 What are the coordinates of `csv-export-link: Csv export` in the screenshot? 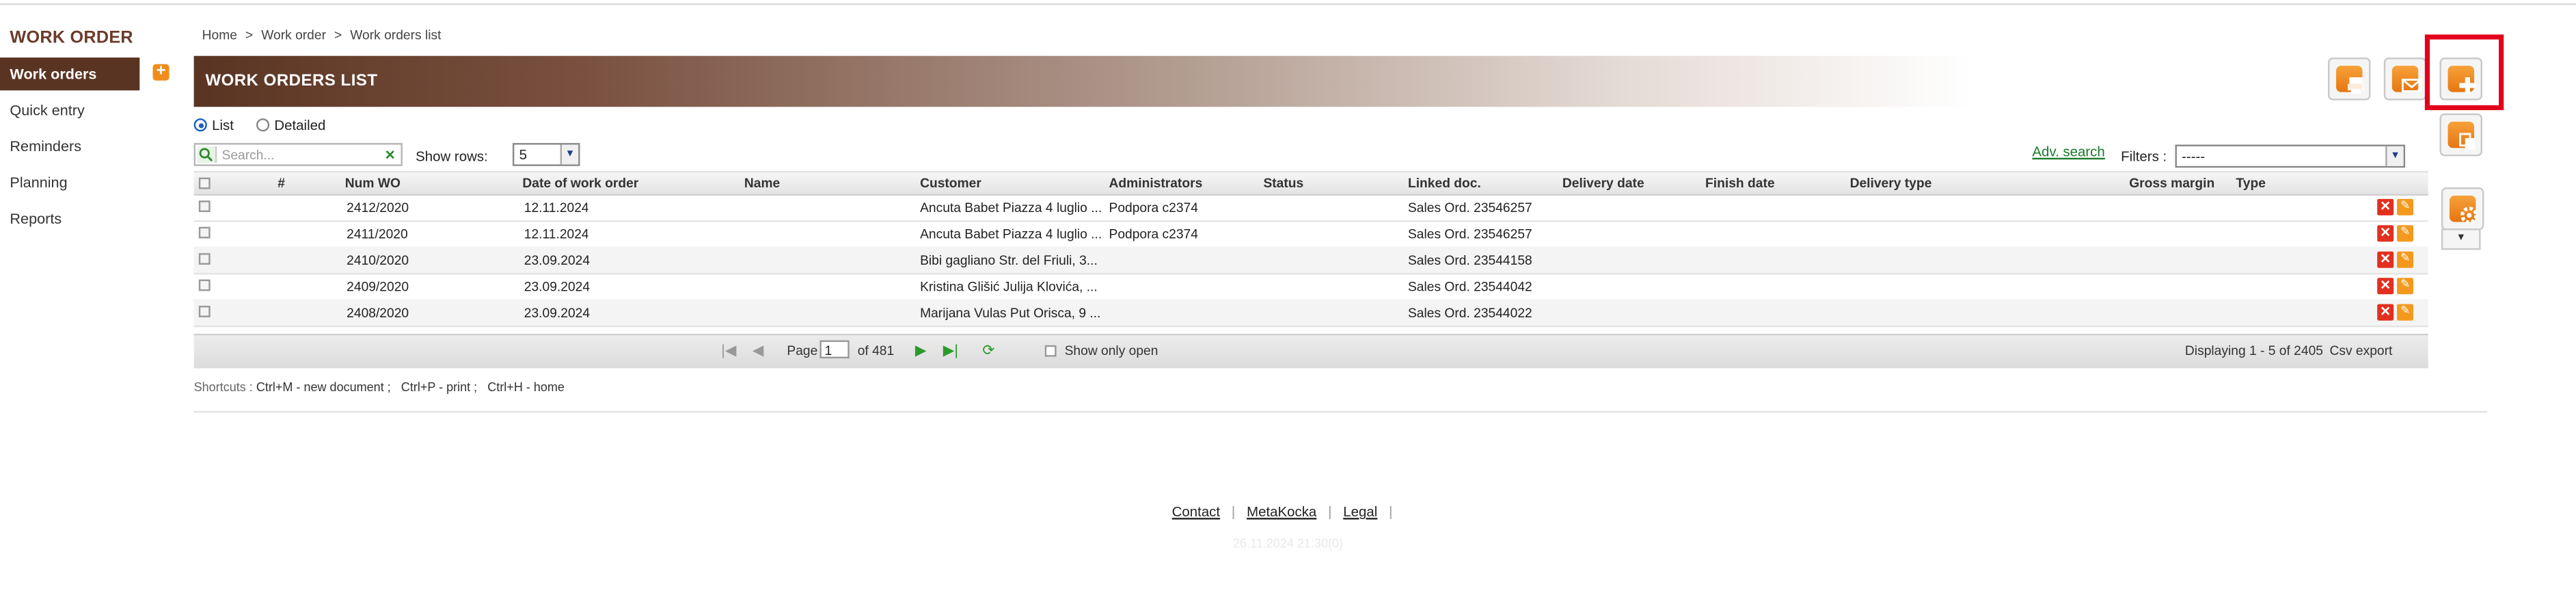 It's located at (2361, 351).